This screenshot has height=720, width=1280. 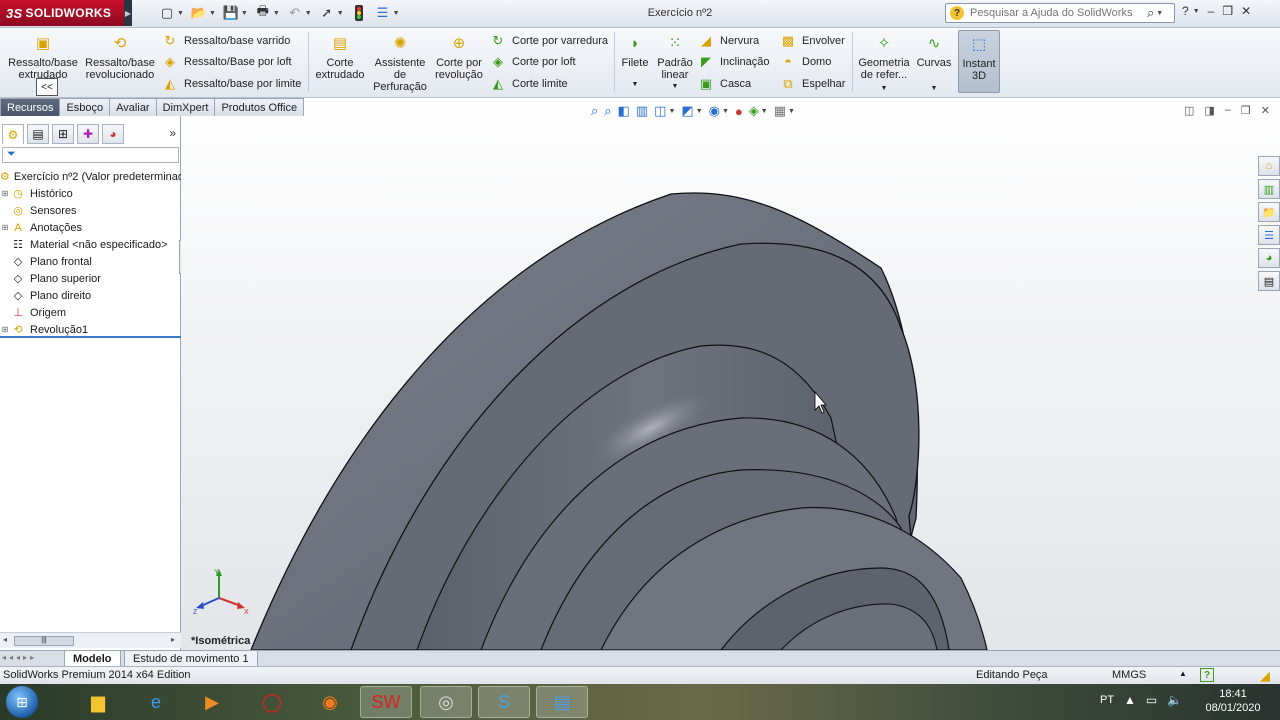 What do you see at coordinates (635, 85) in the screenshot?
I see `fillet-dropdown-icon: ▼` at bounding box center [635, 85].